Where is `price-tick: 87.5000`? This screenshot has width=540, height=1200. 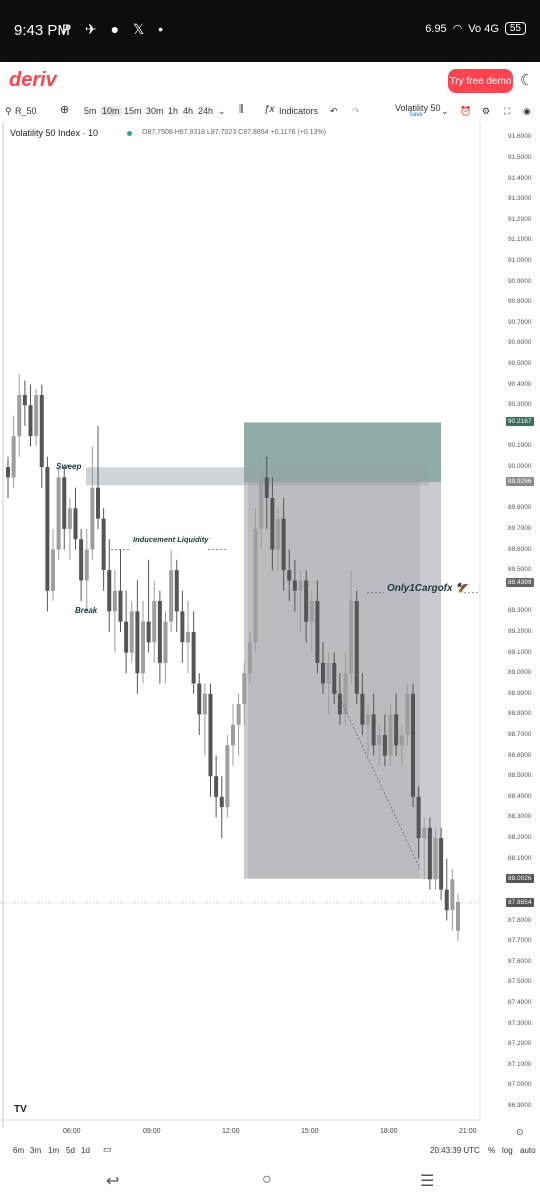
price-tick: 87.5000 is located at coordinates (520, 982).